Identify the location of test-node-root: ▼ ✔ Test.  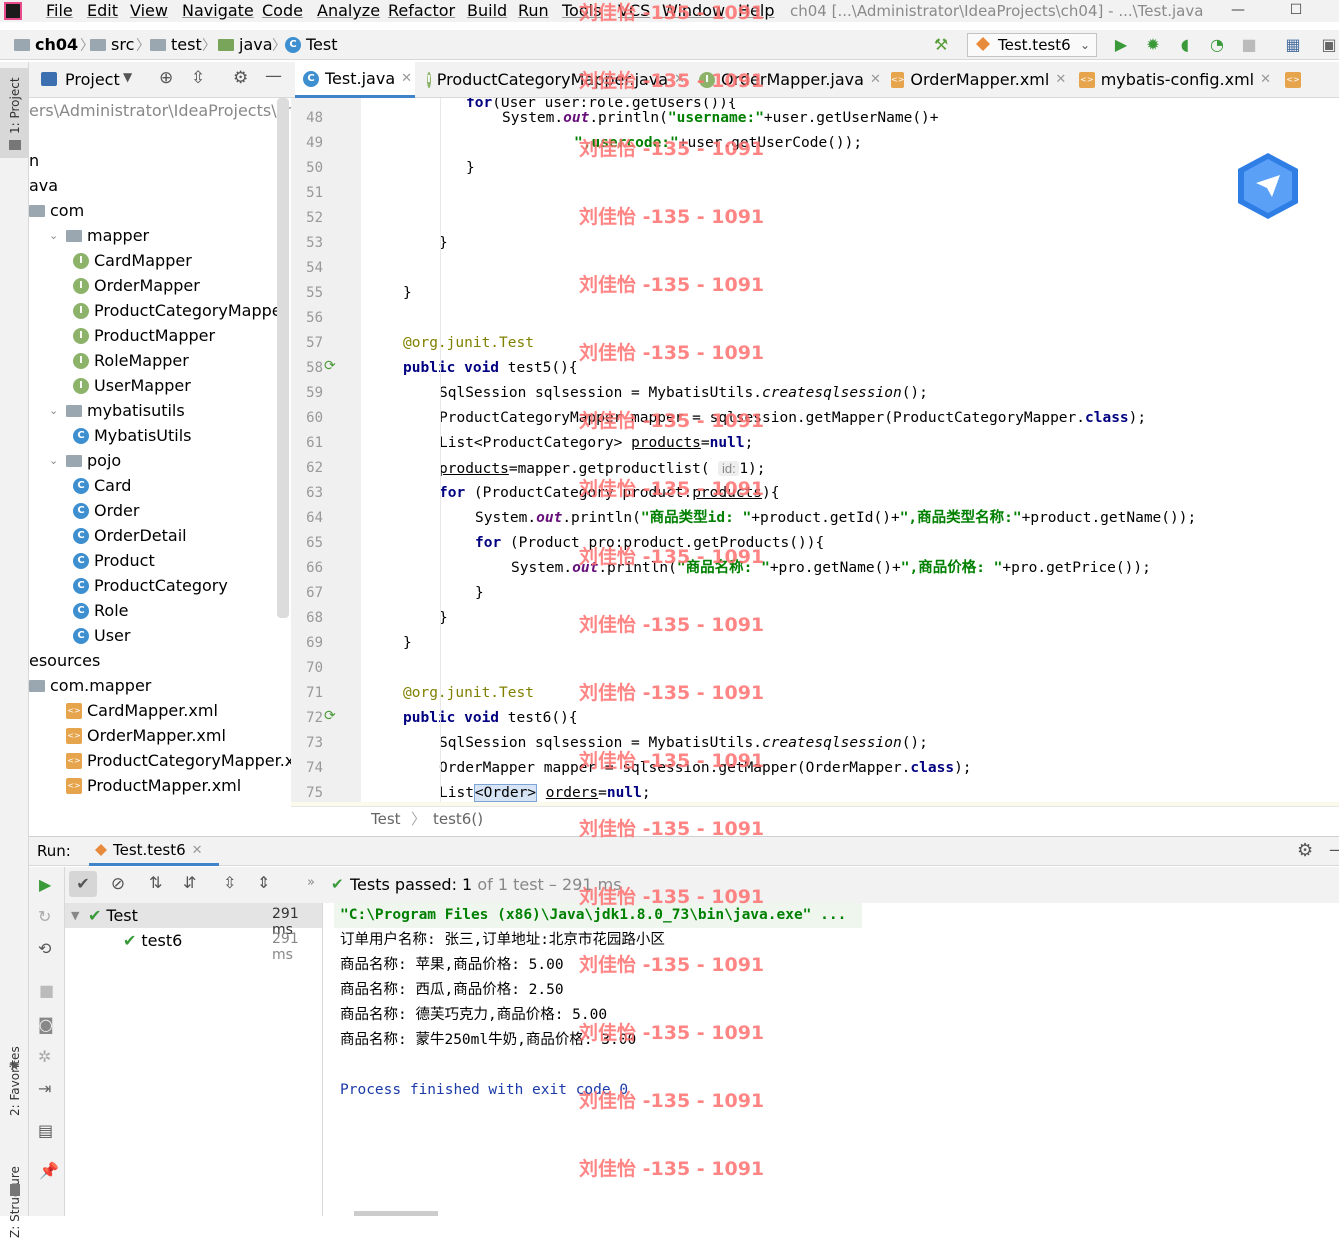
(104, 915).